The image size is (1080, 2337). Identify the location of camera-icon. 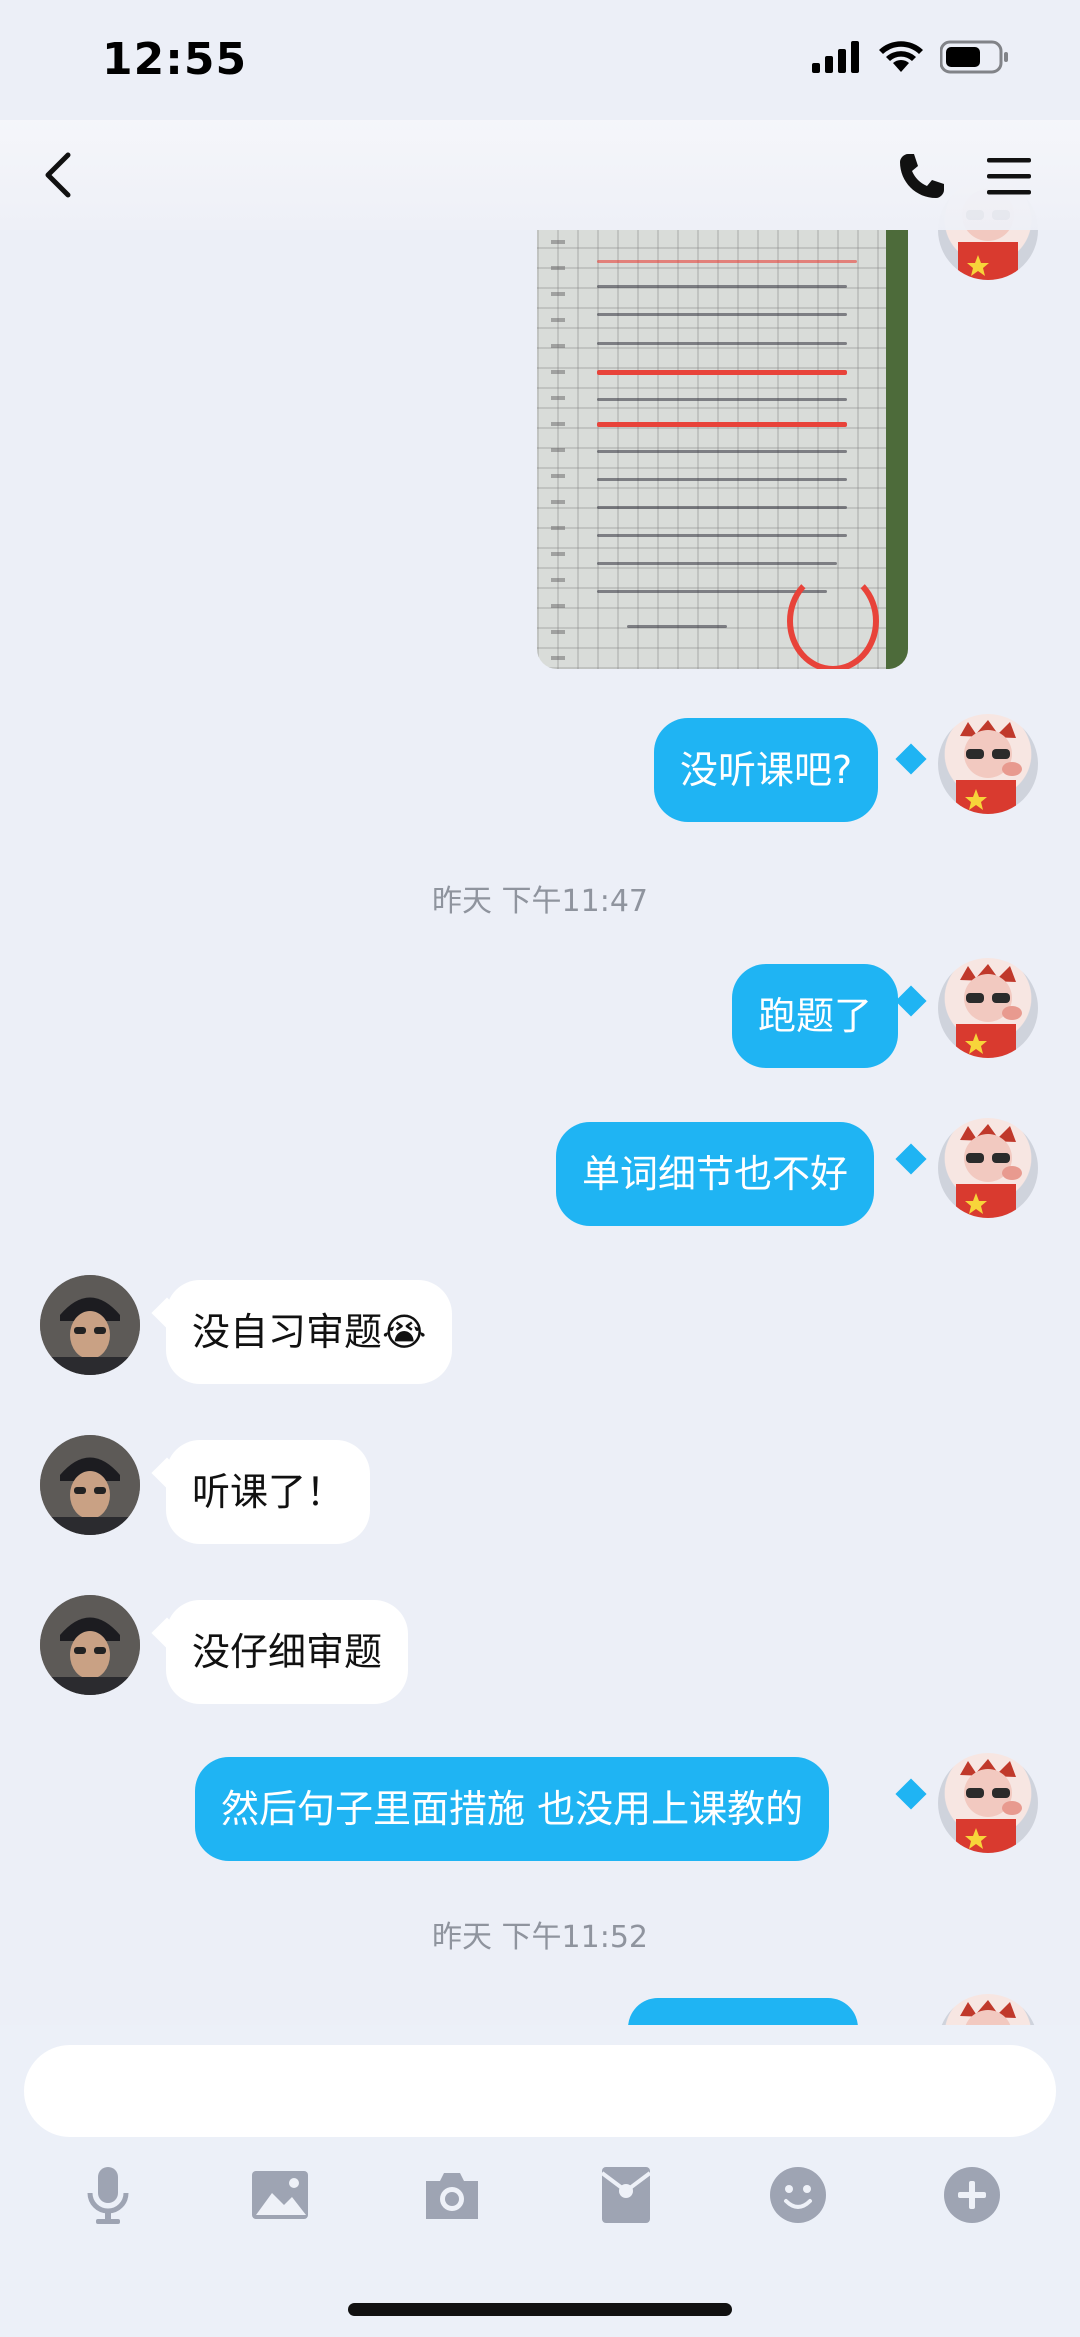
(452, 2196).